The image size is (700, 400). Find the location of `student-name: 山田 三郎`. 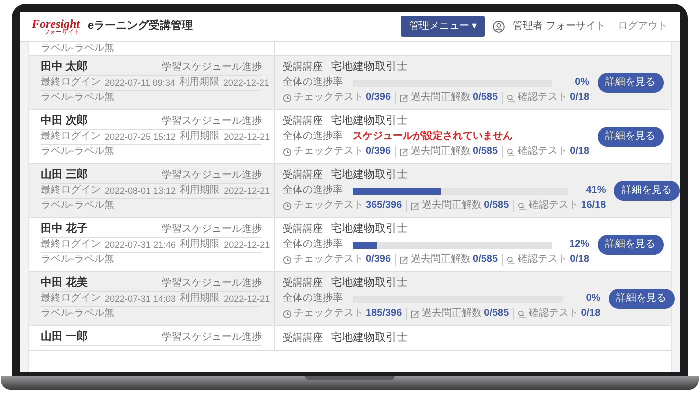

student-name: 山田 三郎 is located at coordinates (64, 175).